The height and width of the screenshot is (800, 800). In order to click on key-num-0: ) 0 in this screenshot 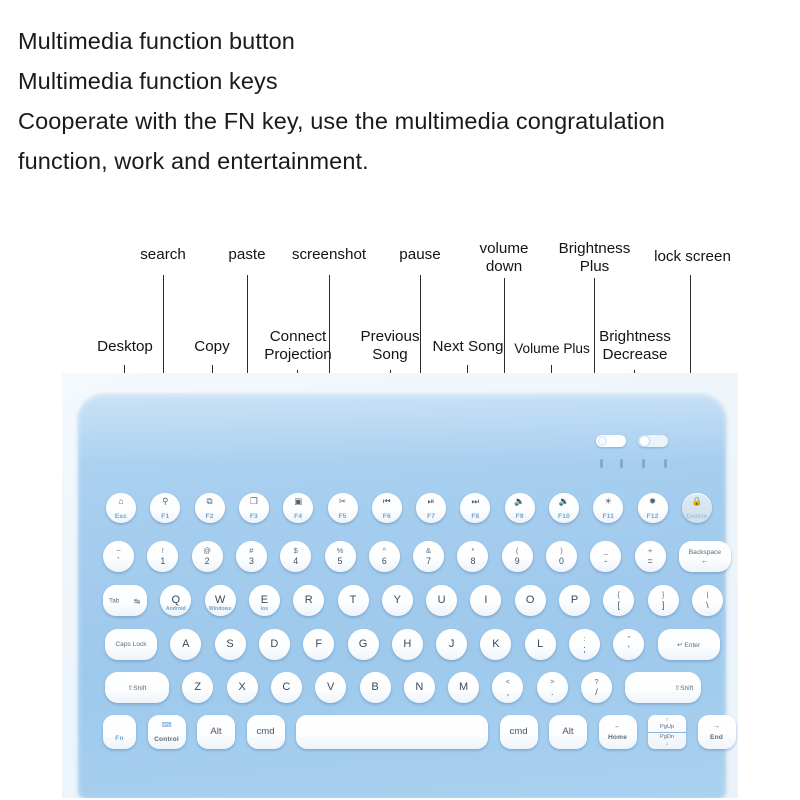, I will do `click(561, 556)`.